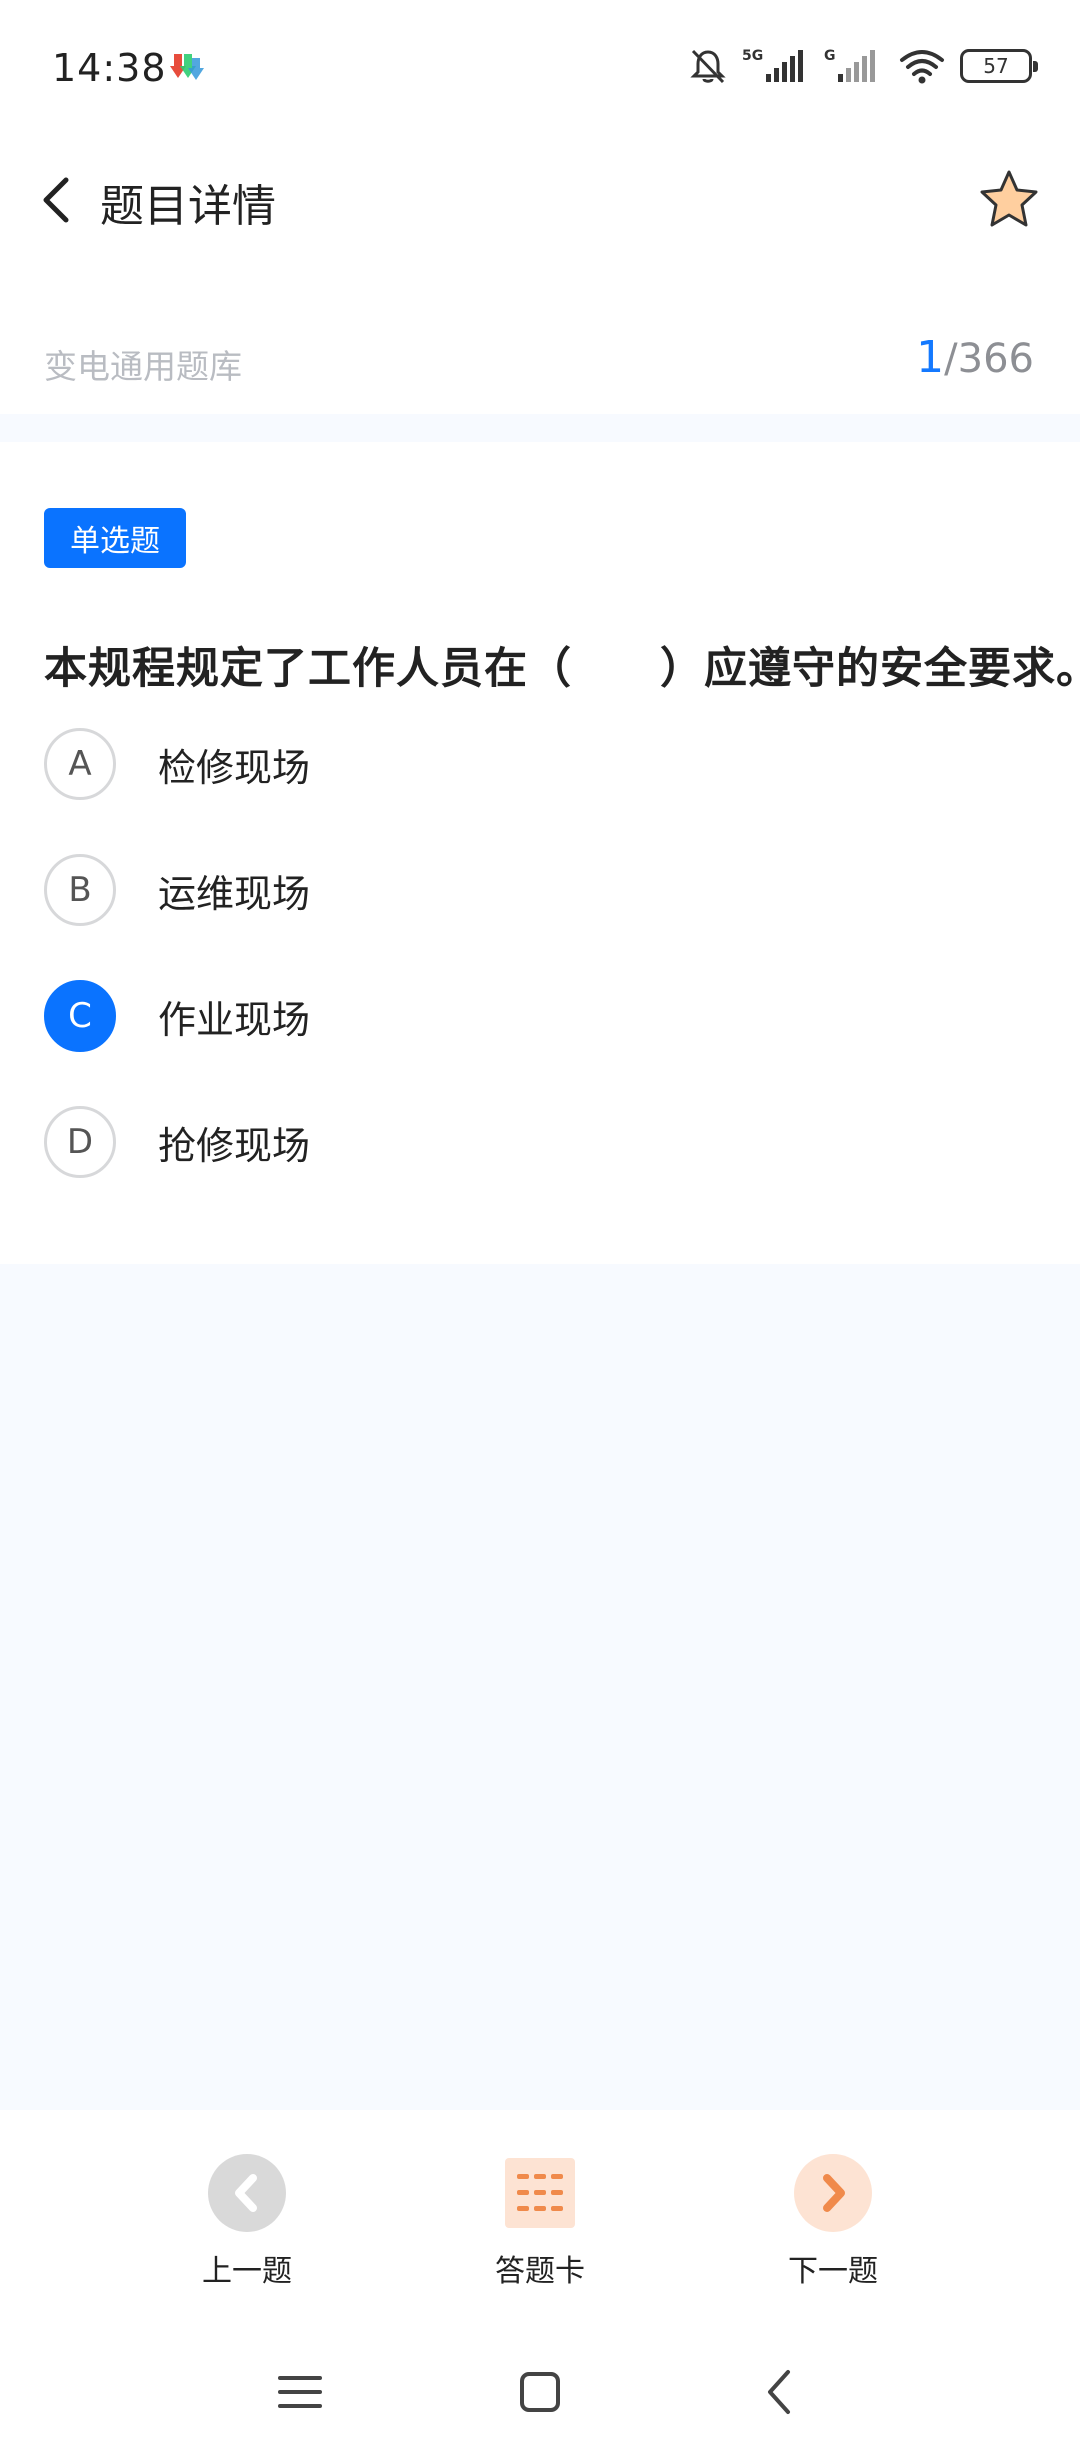 The height and width of the screenshot is (2460, 1080). I want to click on bottom-nav: 上一题 答题卡 下一题, so click(540, 2210).